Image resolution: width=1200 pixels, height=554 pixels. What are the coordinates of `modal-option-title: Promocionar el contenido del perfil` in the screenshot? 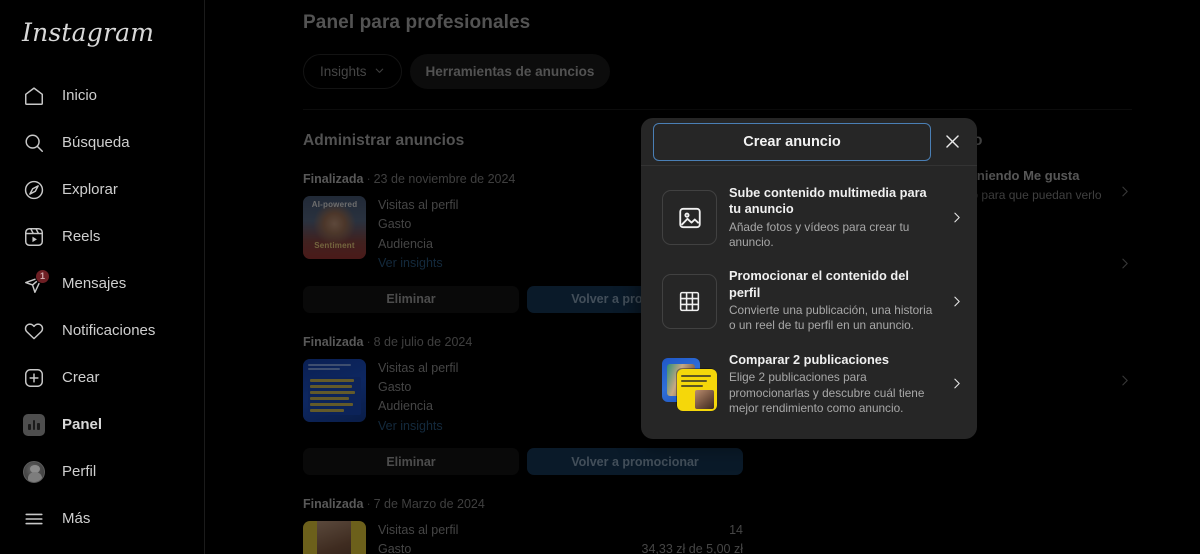 It's located at (819, 284).